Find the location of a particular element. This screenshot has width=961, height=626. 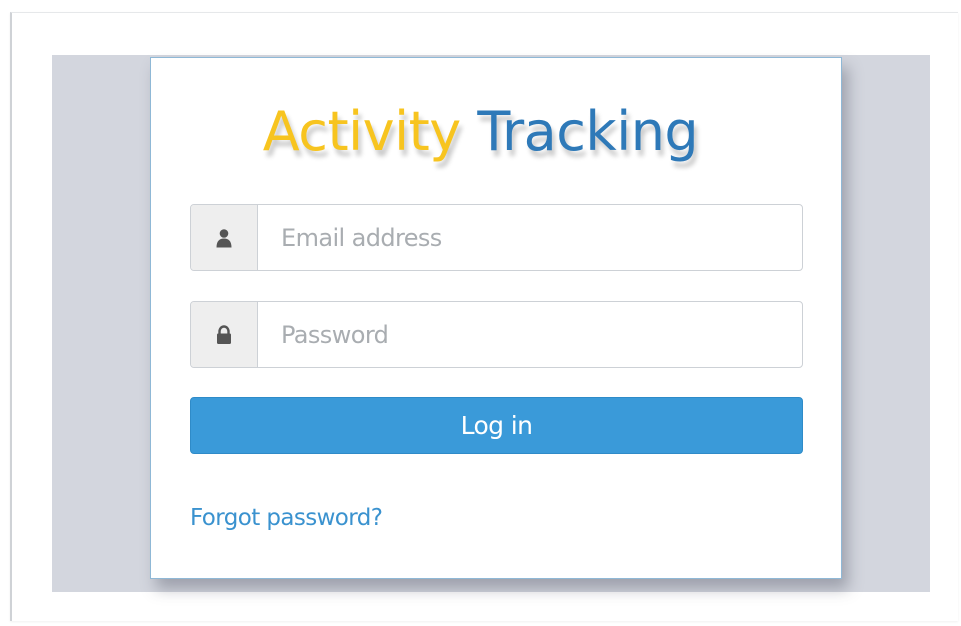

app-title-tracking: Tracking is located at coordinates (588, 131).